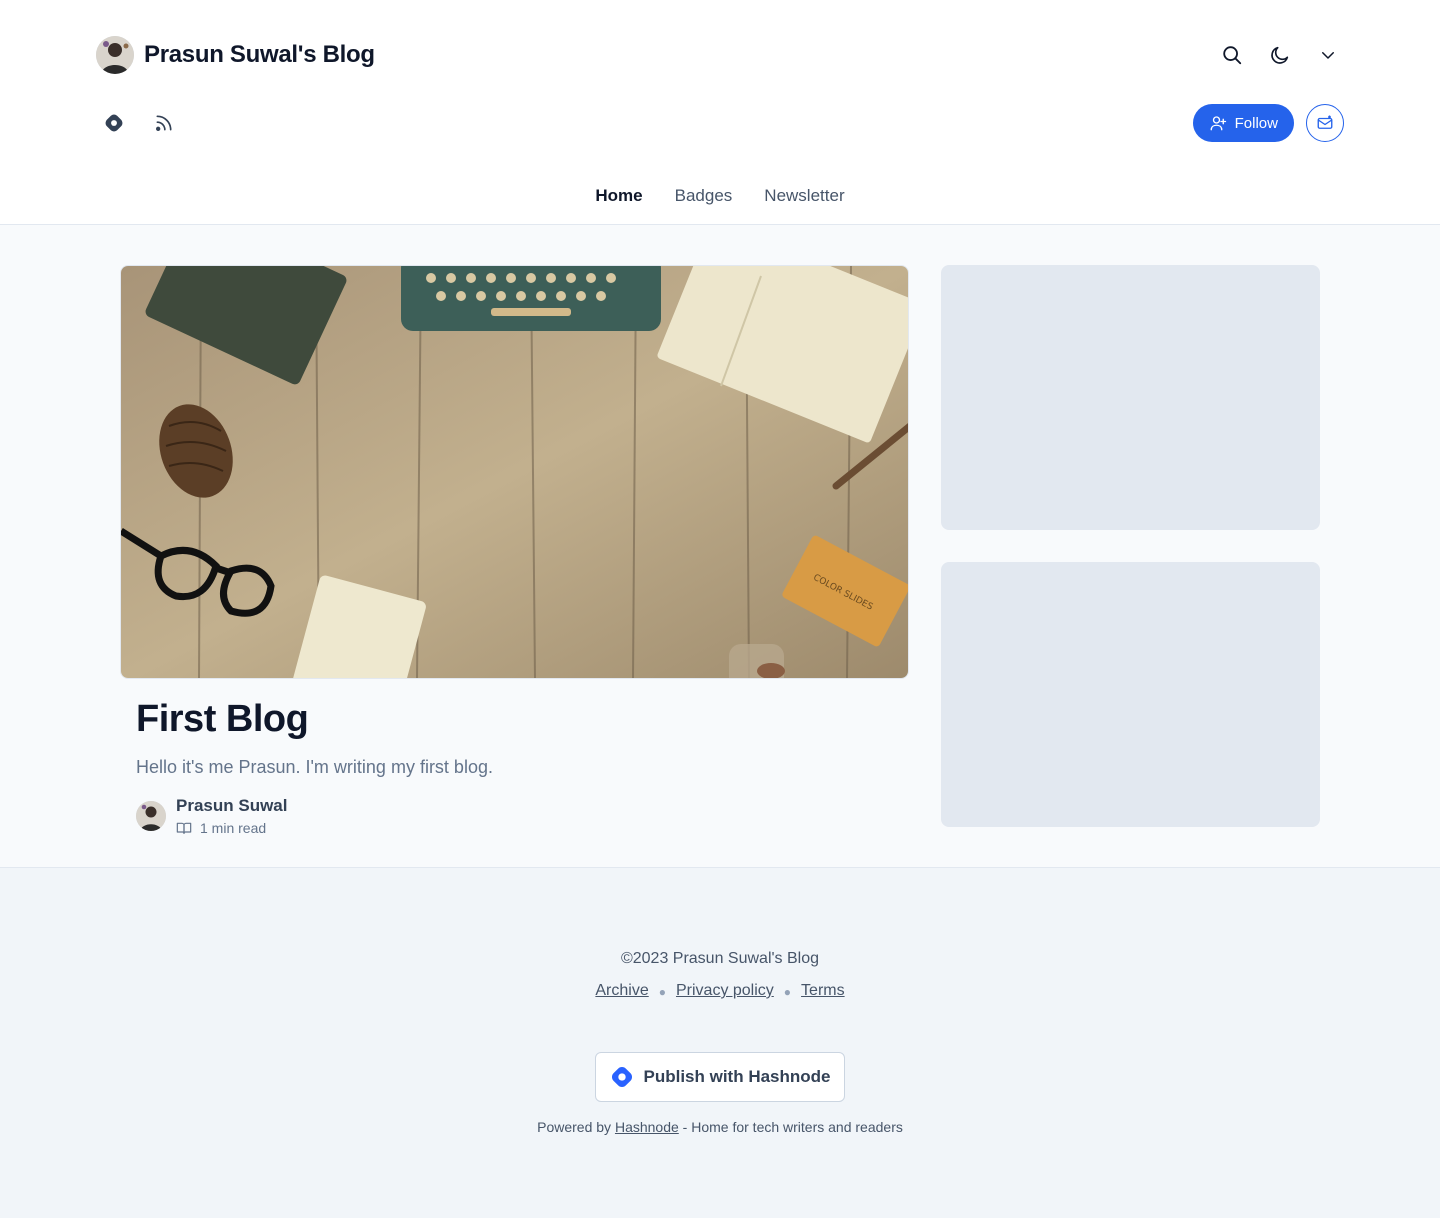  What do you see at coordinates (792, 1127) in the screenshot?
I see `powered-suffix: - Home for tech writers and readers` at bounding box center [792, 1127].